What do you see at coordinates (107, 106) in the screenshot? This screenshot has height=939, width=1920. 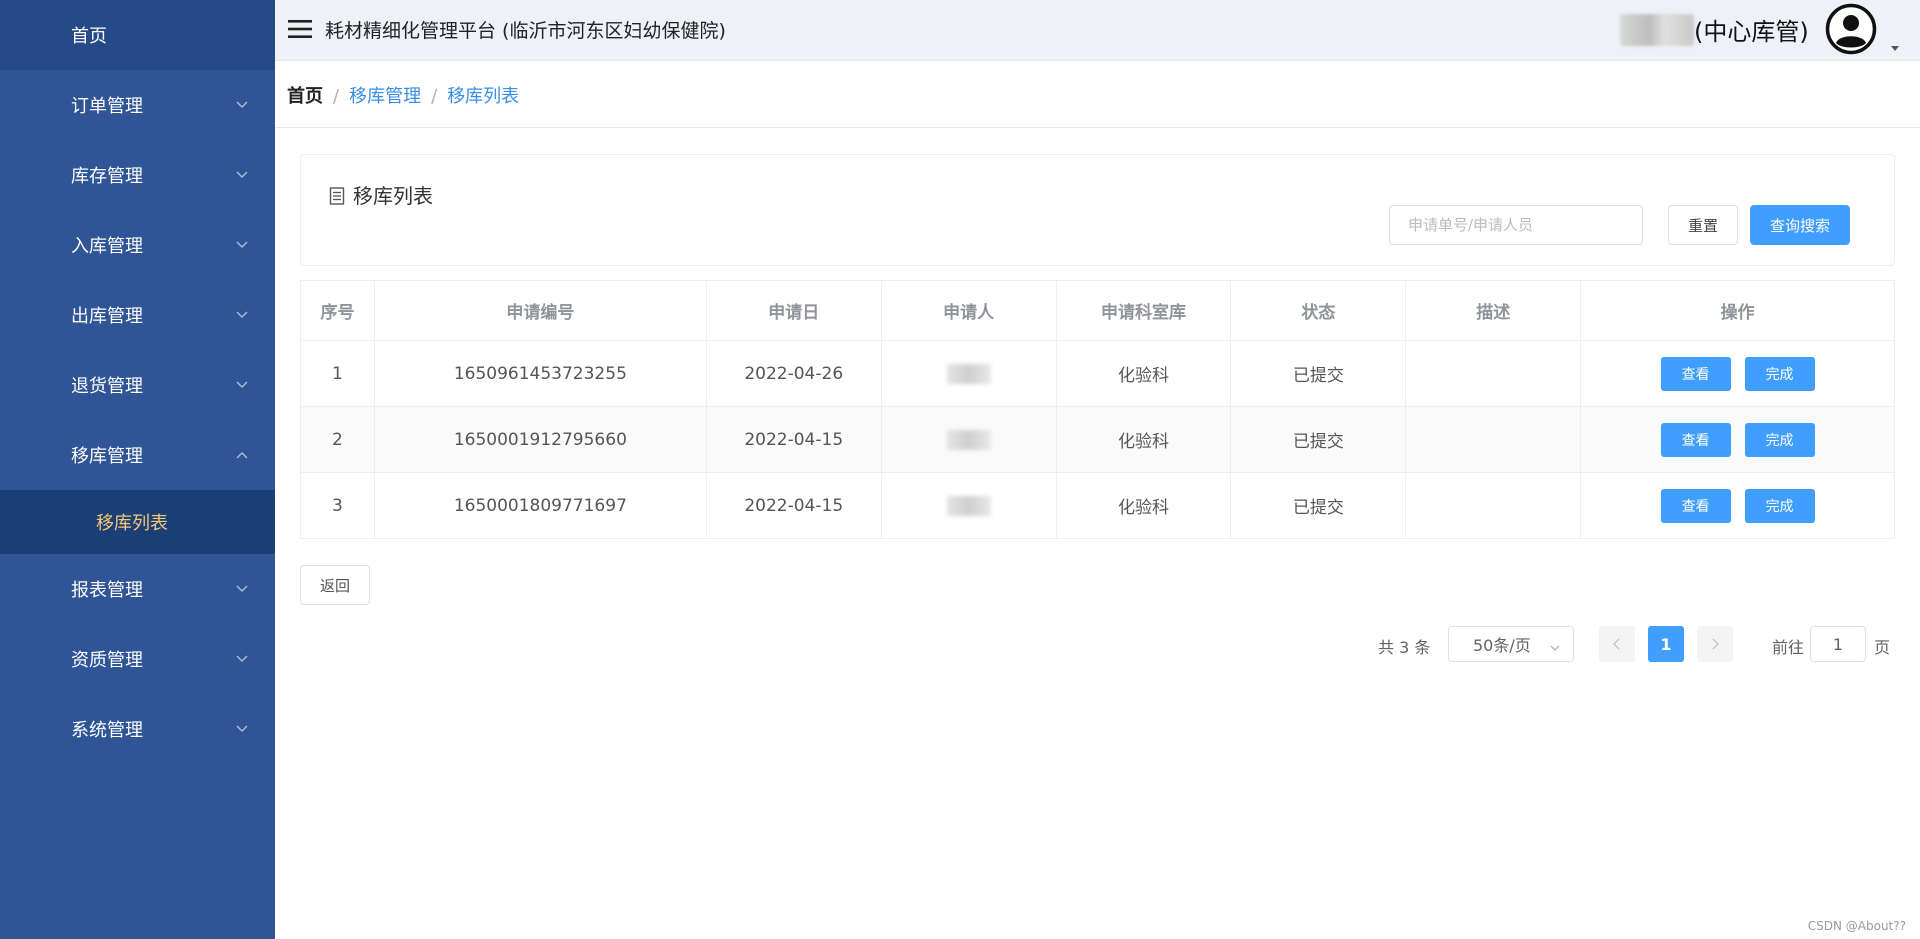 I see `sidebar-item-label: 订单管理` at bounding box center [107, 106].